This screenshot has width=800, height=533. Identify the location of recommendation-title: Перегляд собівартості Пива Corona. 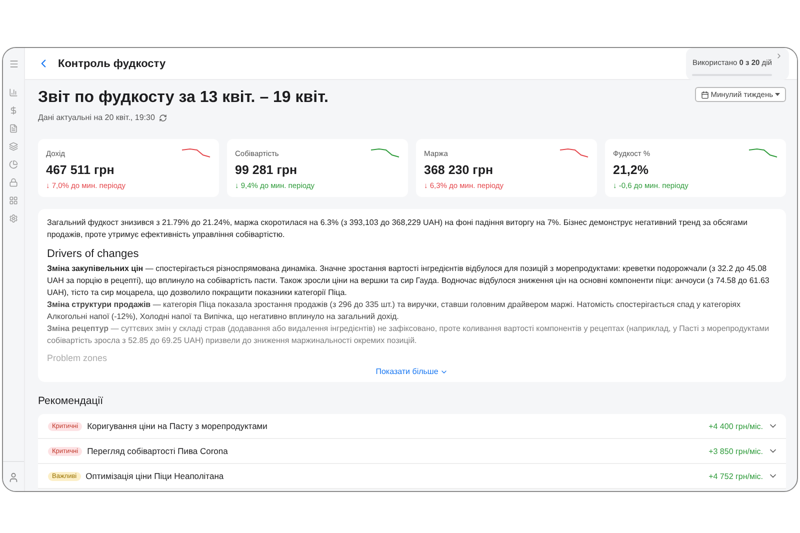
(158, 451).